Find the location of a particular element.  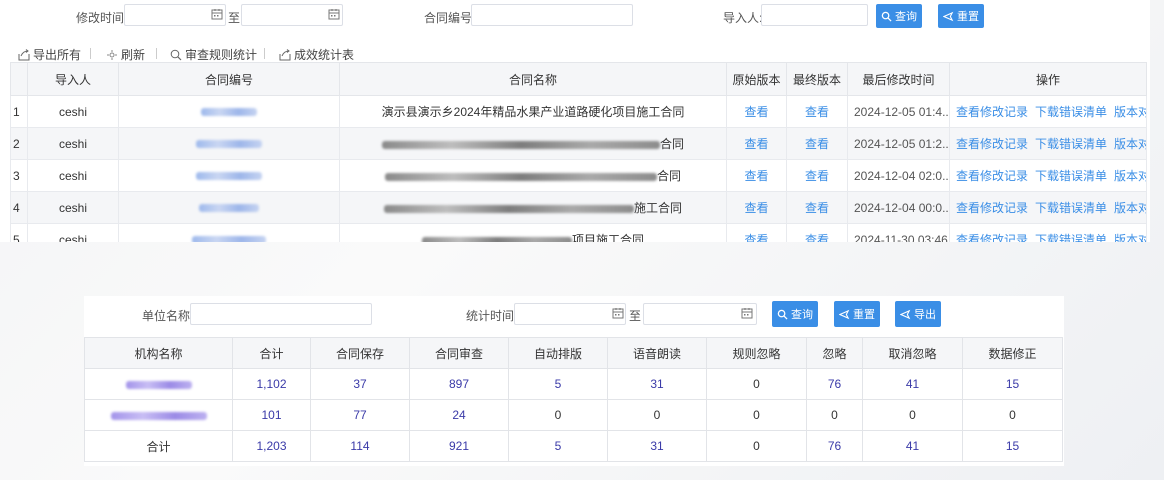

actions-cell: 查看修改记录下载错误清单版本对照 is located at coordinates (1048, 143).